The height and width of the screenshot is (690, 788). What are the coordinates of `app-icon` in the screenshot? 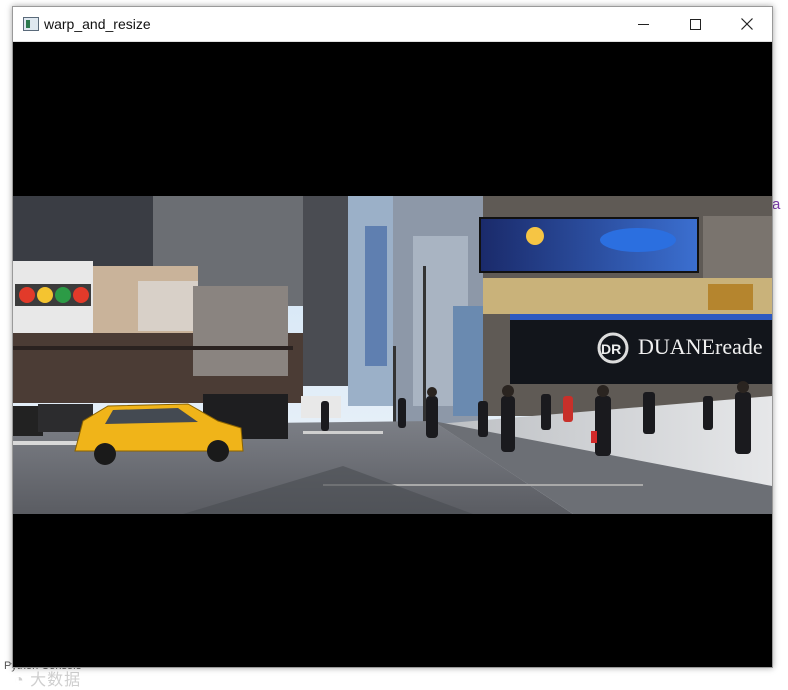 It's located at (31, 24).